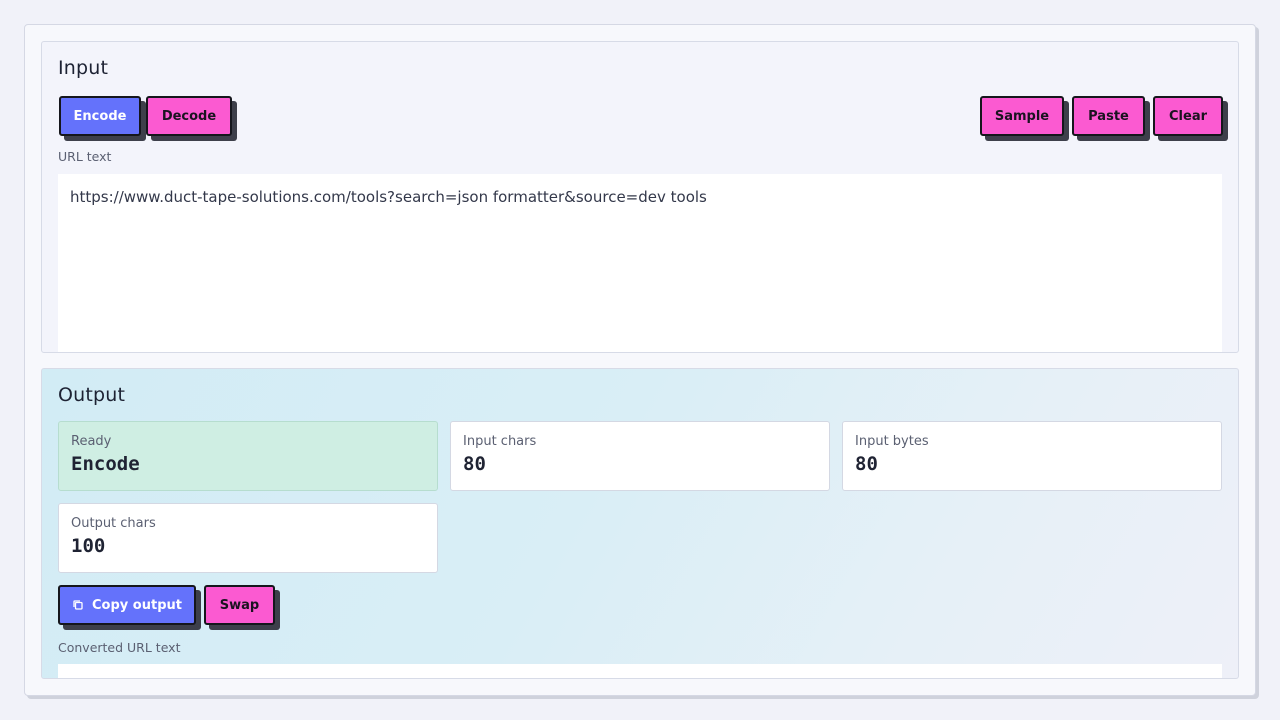  Describe the element at coordinates (88, 546) in the screenshot. I see `output-chars-value: 100` at that location.